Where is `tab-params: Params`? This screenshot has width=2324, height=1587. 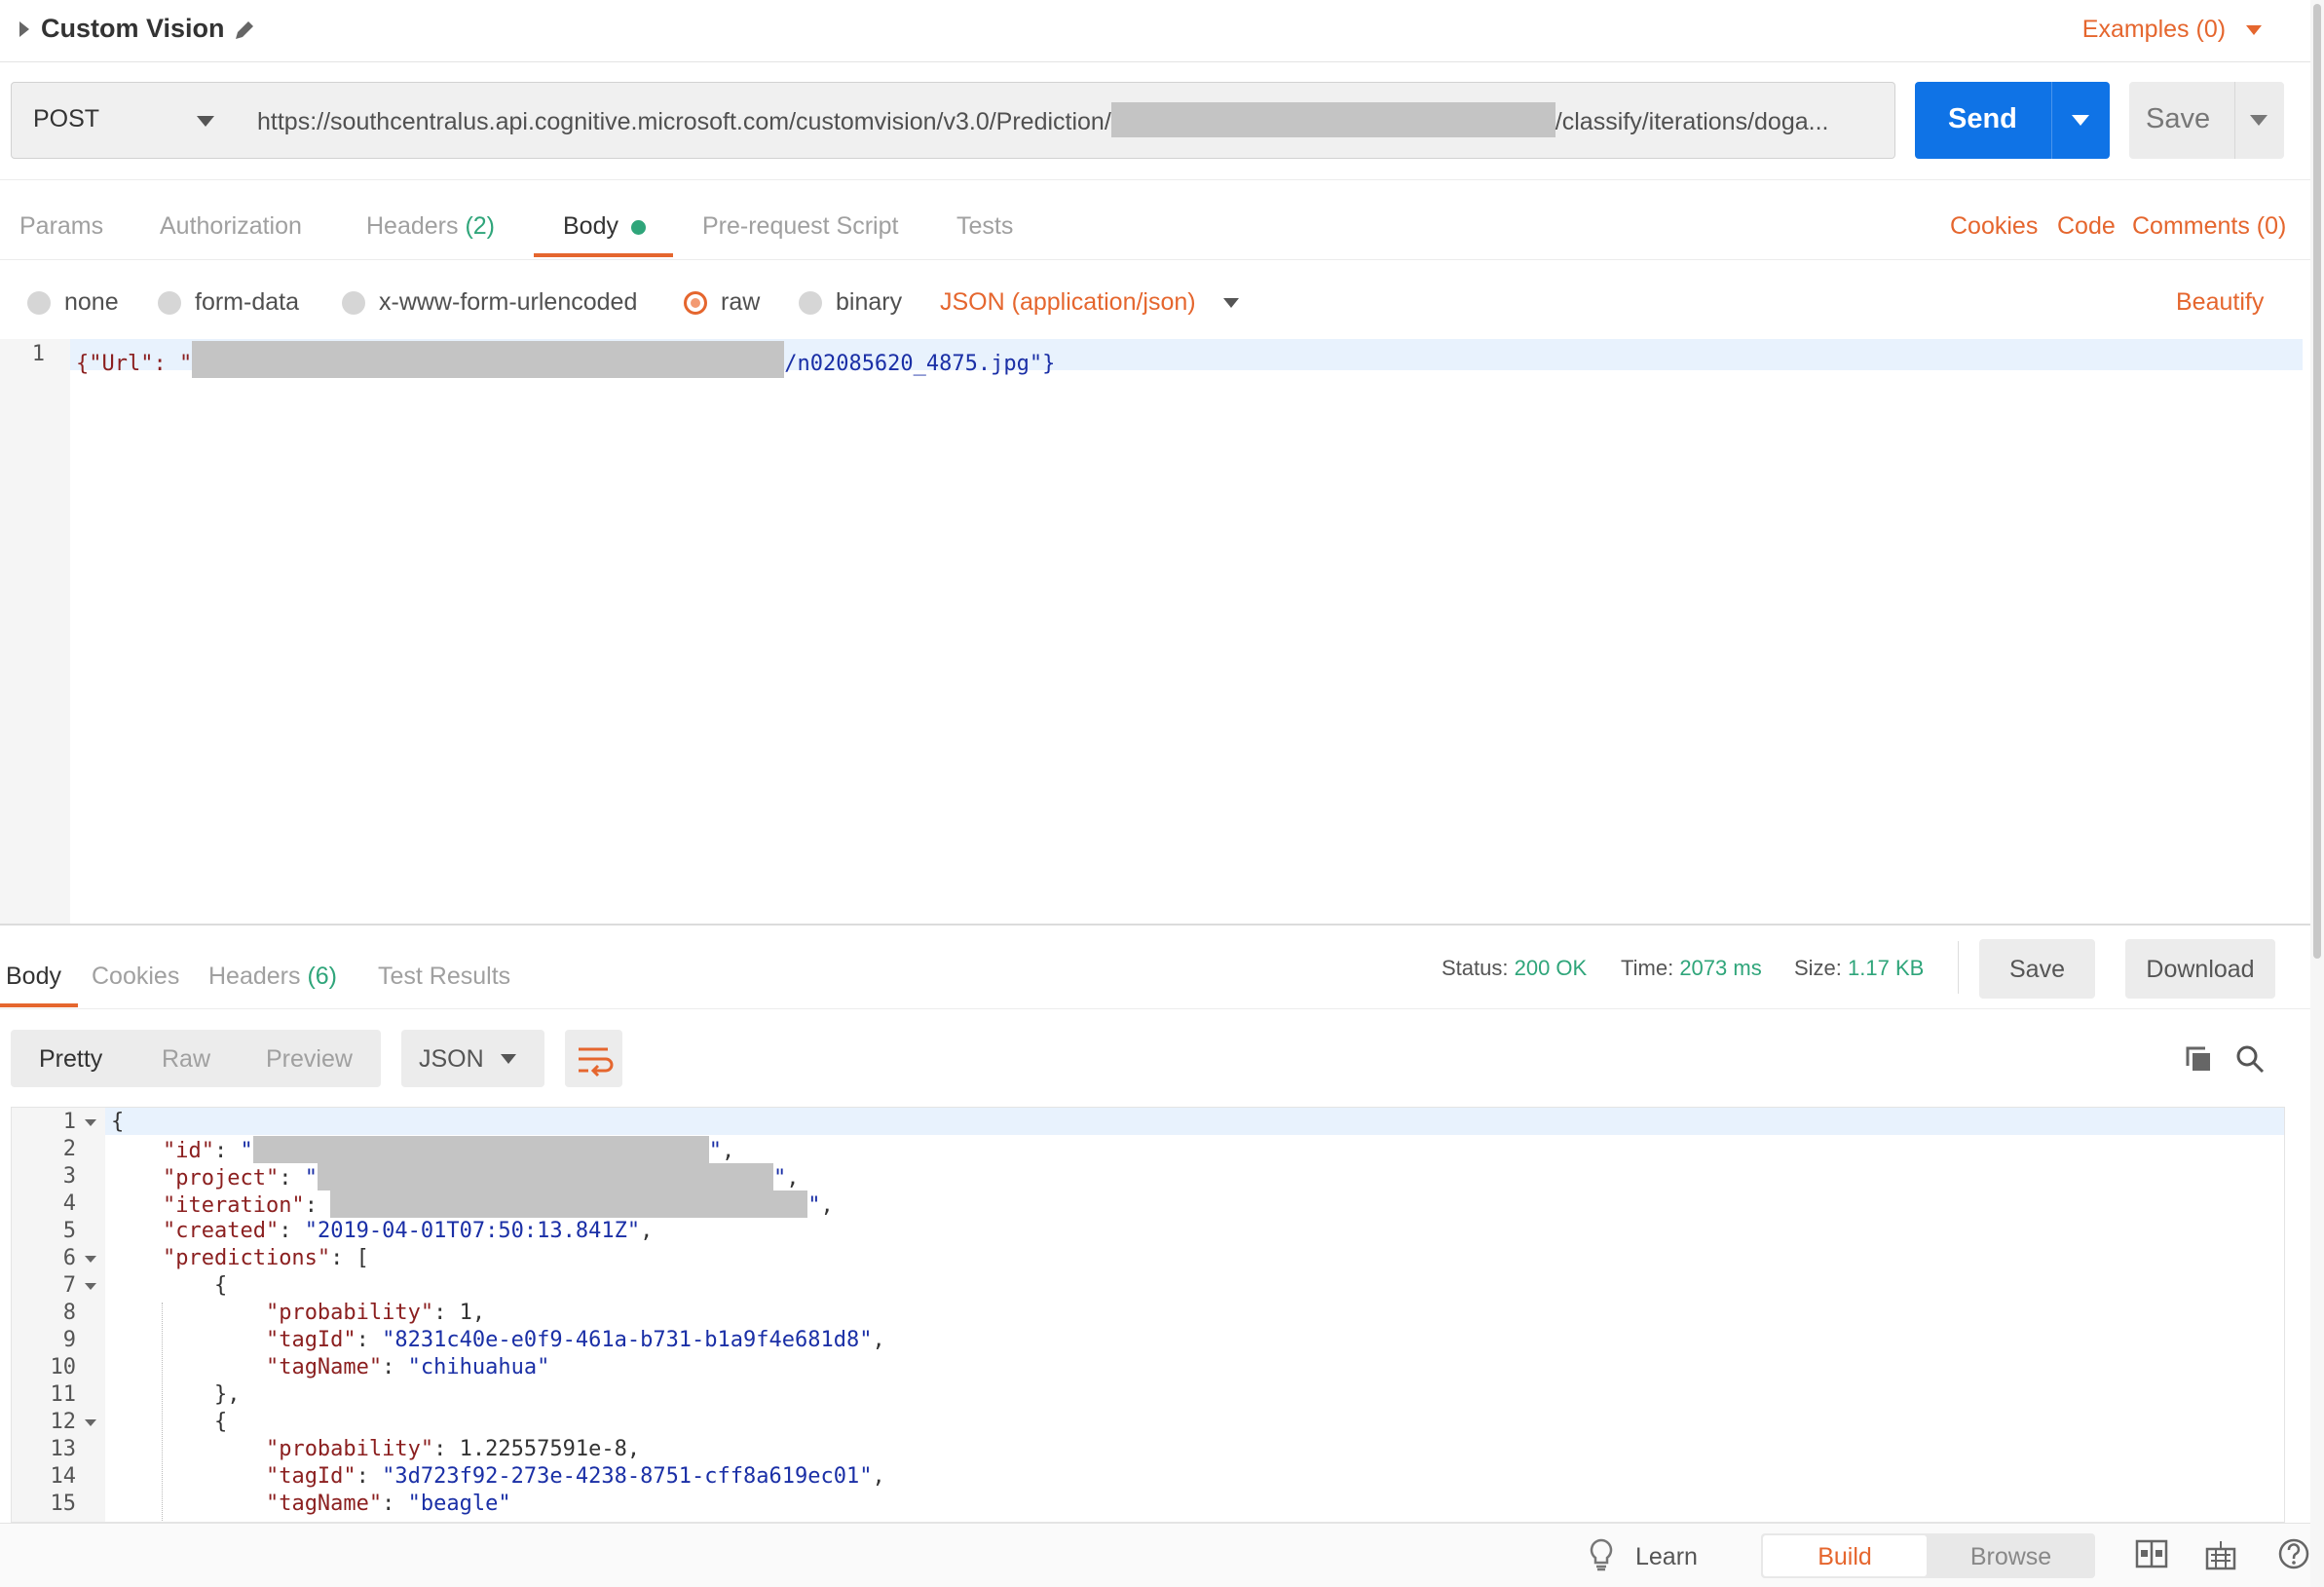 tab-params: Params is located at coordinates (61, 226).